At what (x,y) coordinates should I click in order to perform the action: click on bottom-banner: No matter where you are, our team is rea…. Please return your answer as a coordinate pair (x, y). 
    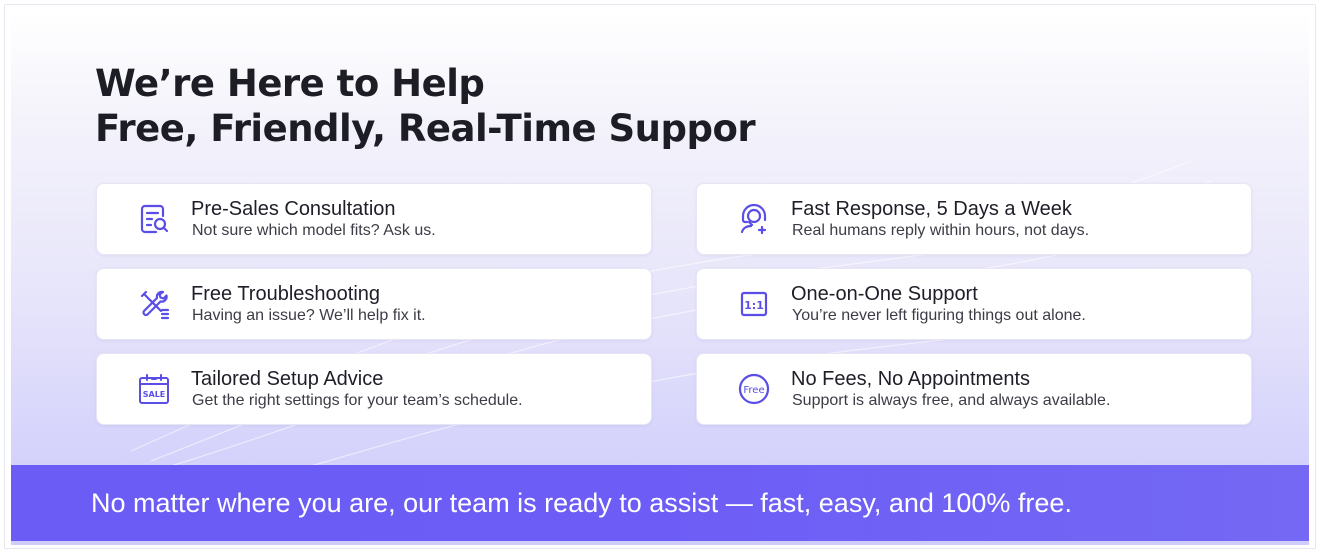
    Looking at the image, I should click on (660, 503).